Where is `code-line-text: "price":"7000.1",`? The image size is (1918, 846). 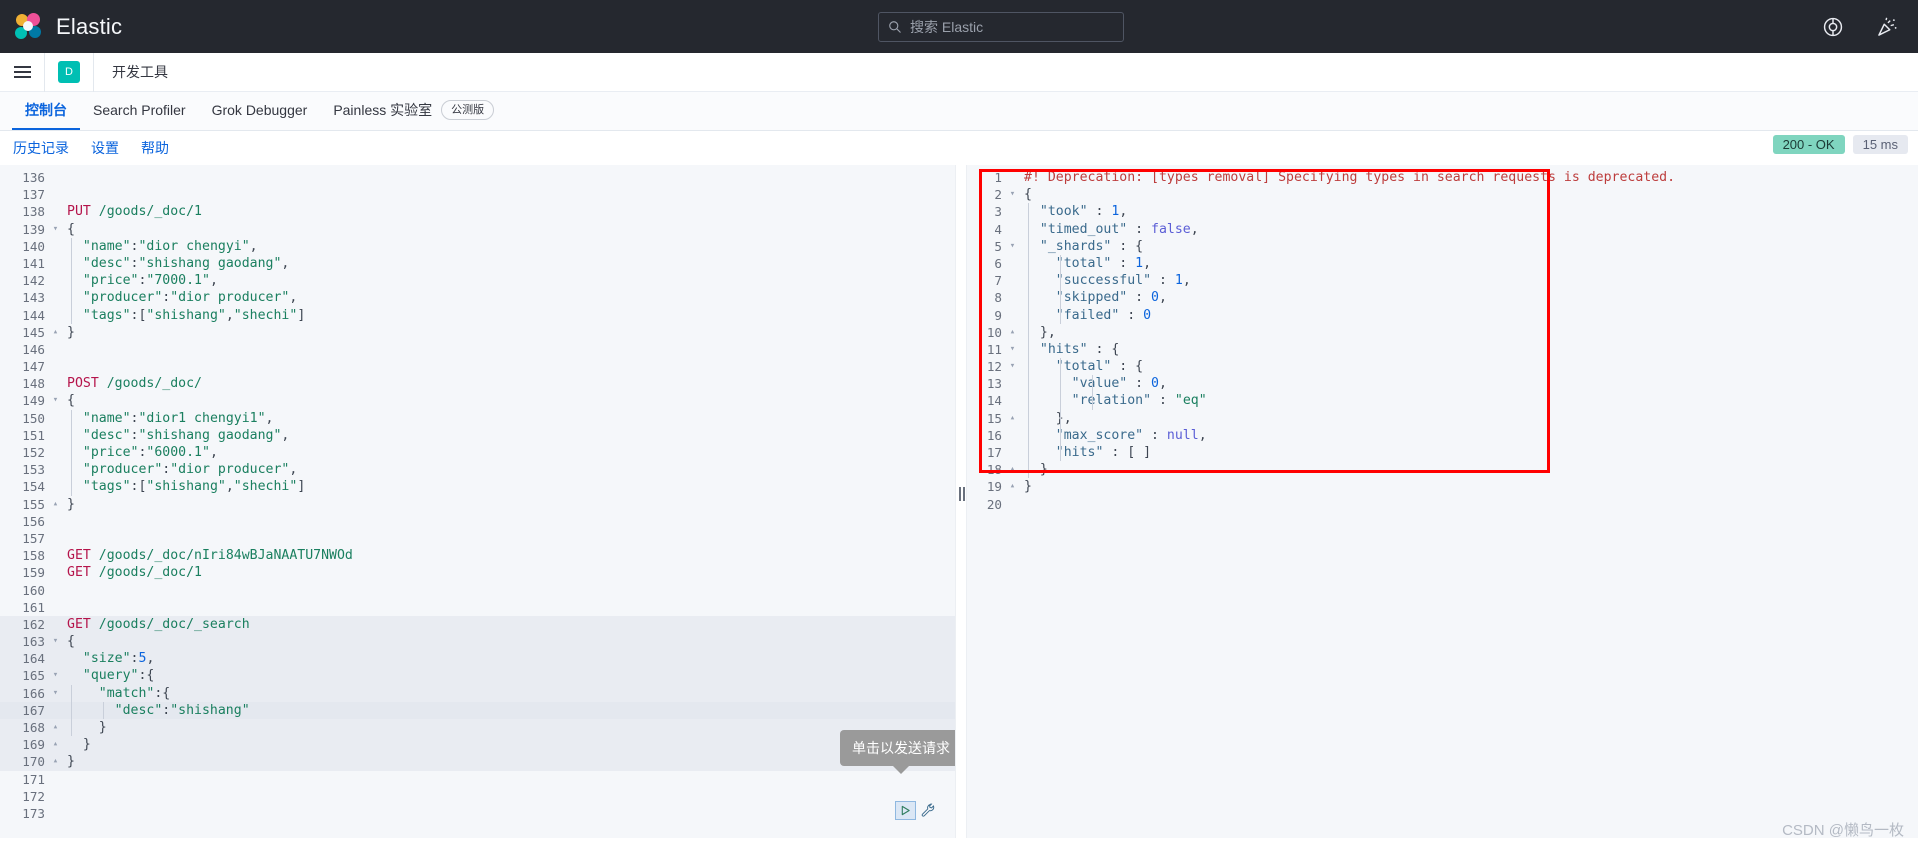
code-line-text: "price":"7000.1", is located at coordinates (142, 281).